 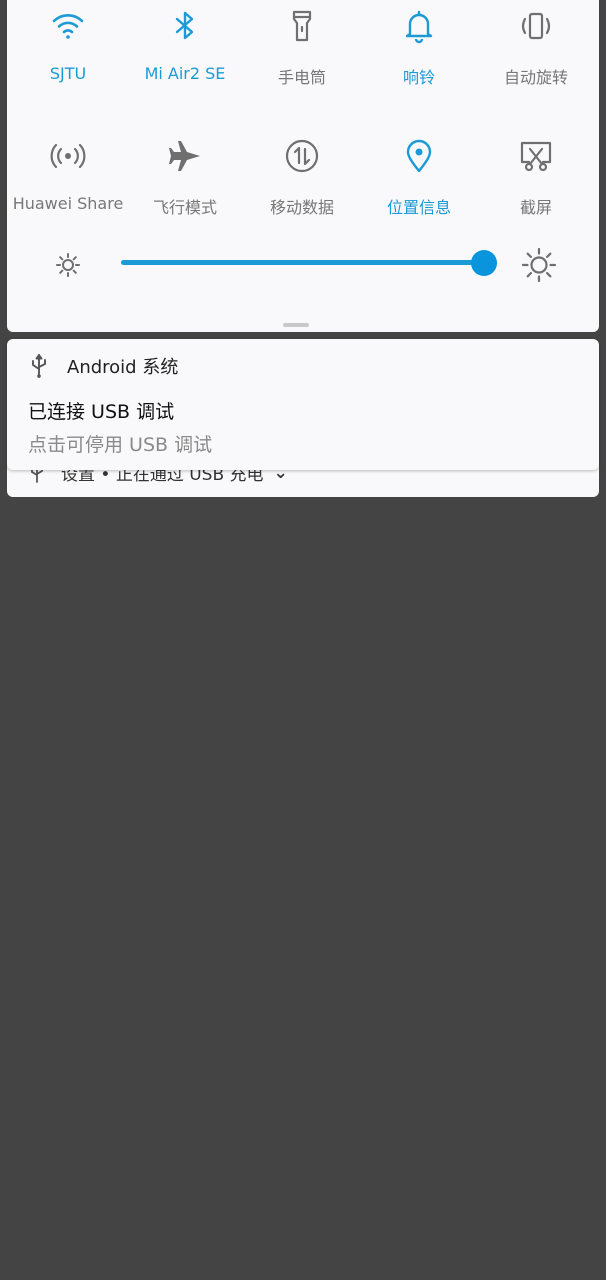 I want to click on tile-bluetooth: Mi Air2 SE, so click(x=185, y=51).